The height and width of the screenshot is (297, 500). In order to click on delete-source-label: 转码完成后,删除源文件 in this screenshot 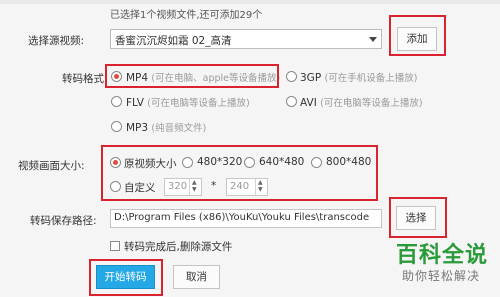, I will do `click(178, 247)`.